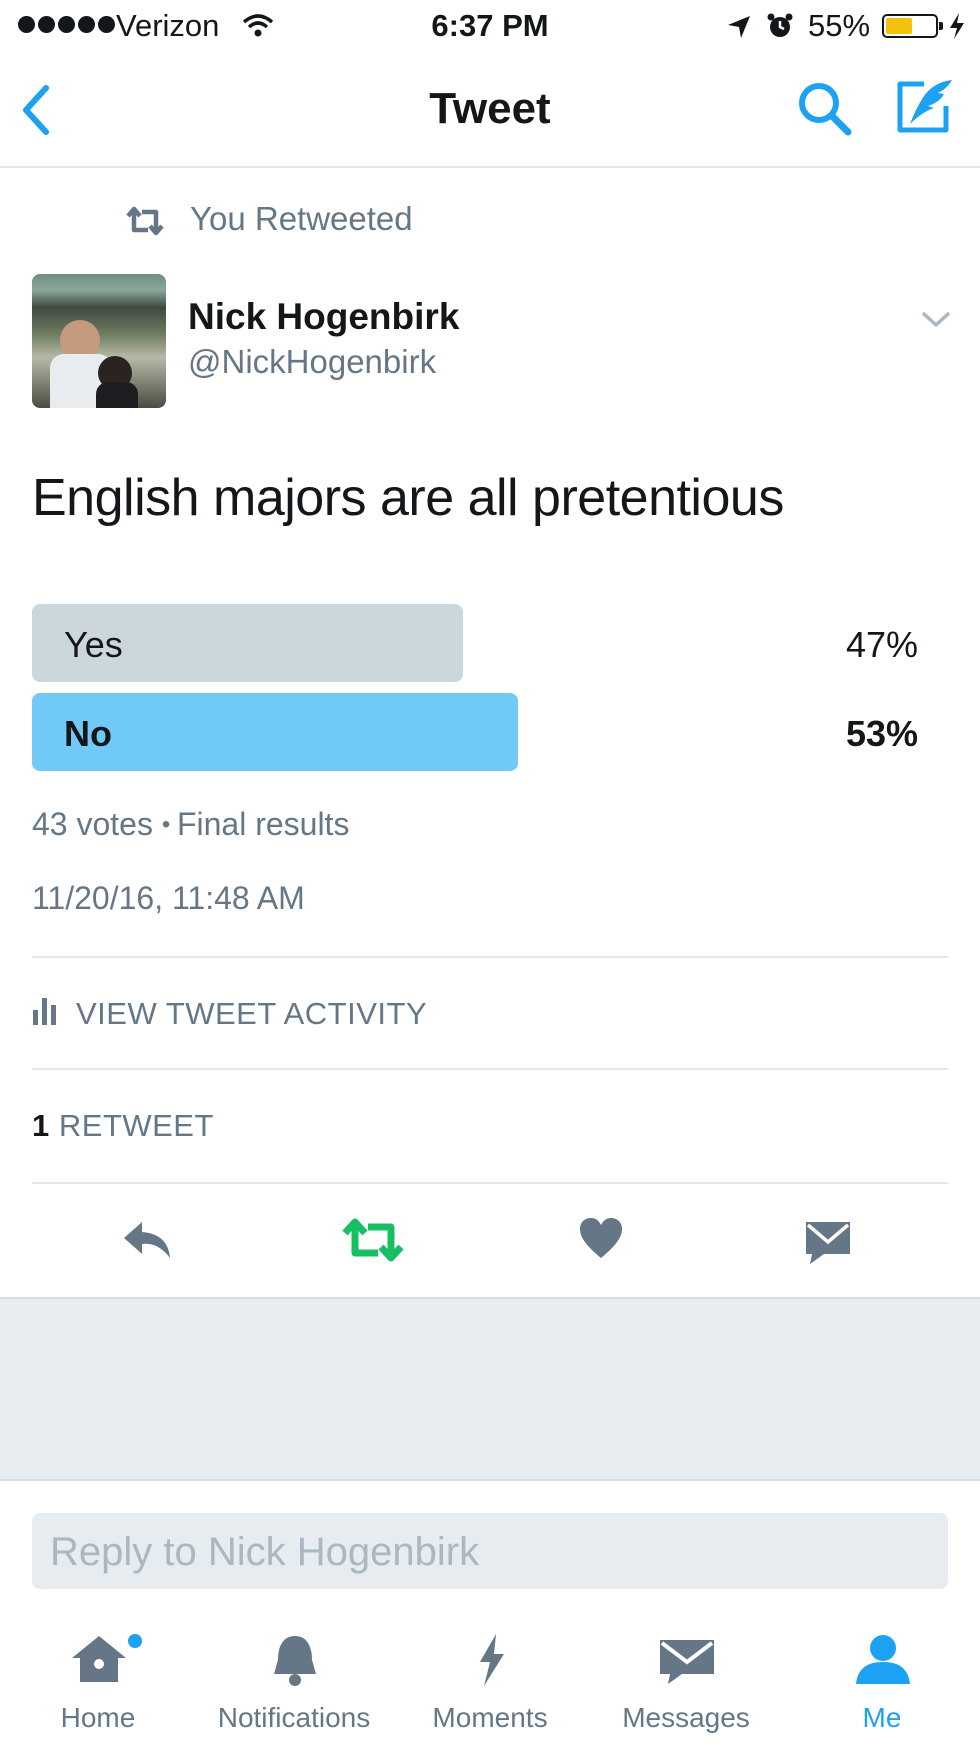  What do you see at coordinates (135, 1641) in the screenshot?
I see `unread-indicator` at bounding box center [135, 1641].